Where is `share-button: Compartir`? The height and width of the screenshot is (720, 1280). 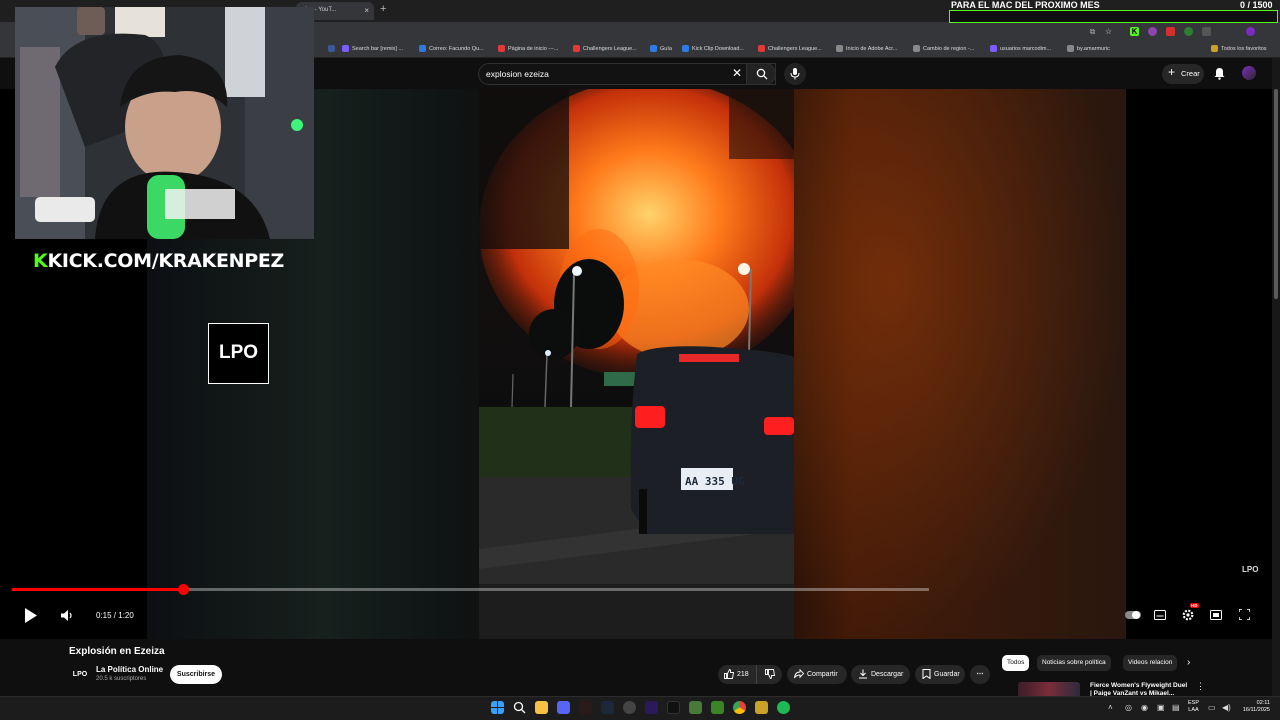 share-button: Compartir is located at coordinates (817, 674).